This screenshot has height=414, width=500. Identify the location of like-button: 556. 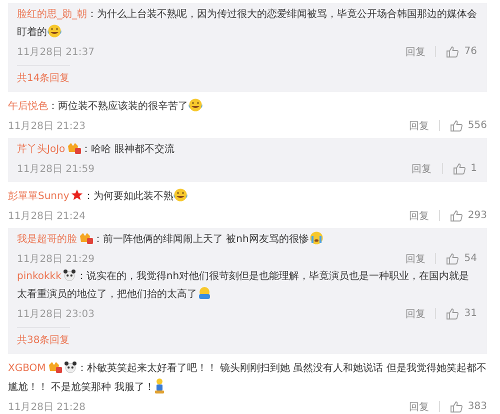
(468, 126).